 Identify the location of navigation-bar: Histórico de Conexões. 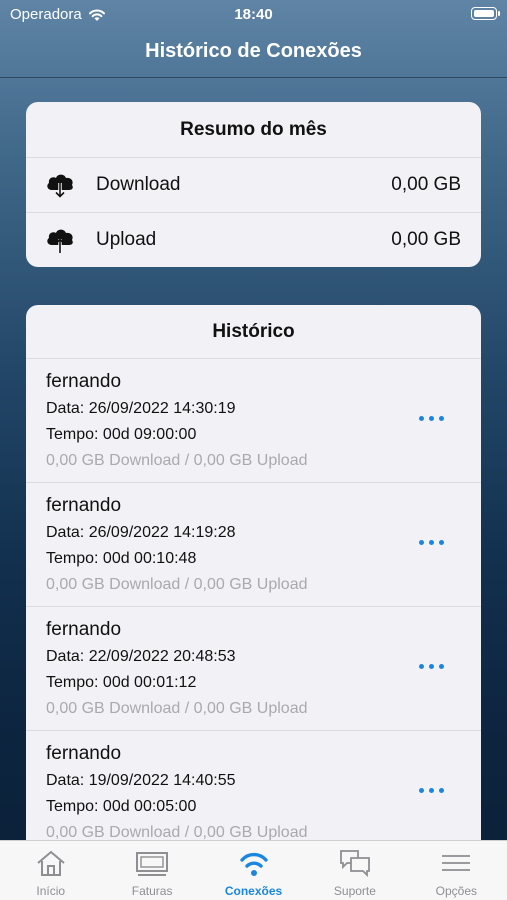
(253, 54).